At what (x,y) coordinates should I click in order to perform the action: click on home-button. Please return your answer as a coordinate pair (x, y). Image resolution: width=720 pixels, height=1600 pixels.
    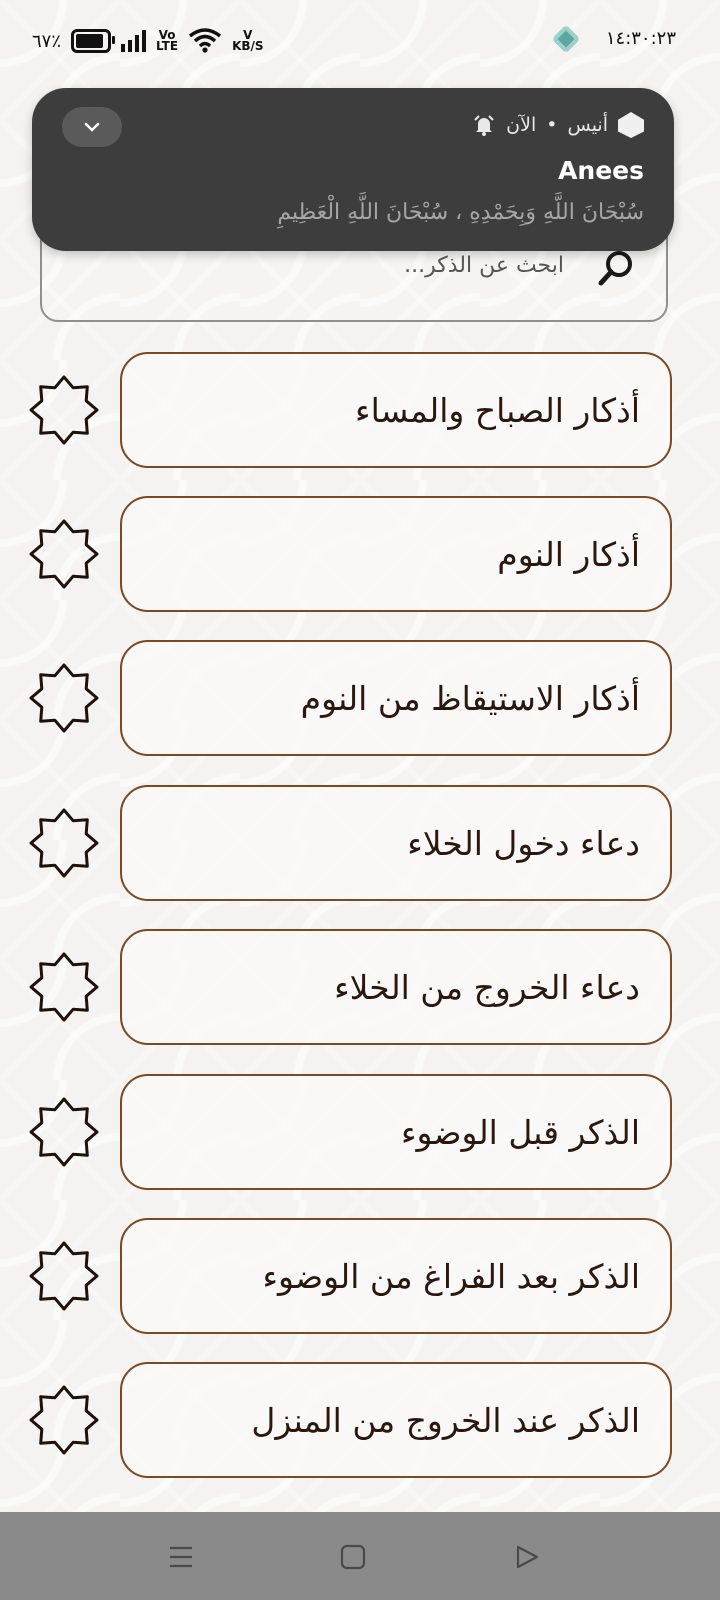
    Looking at the image, I should click on (353, 1557).